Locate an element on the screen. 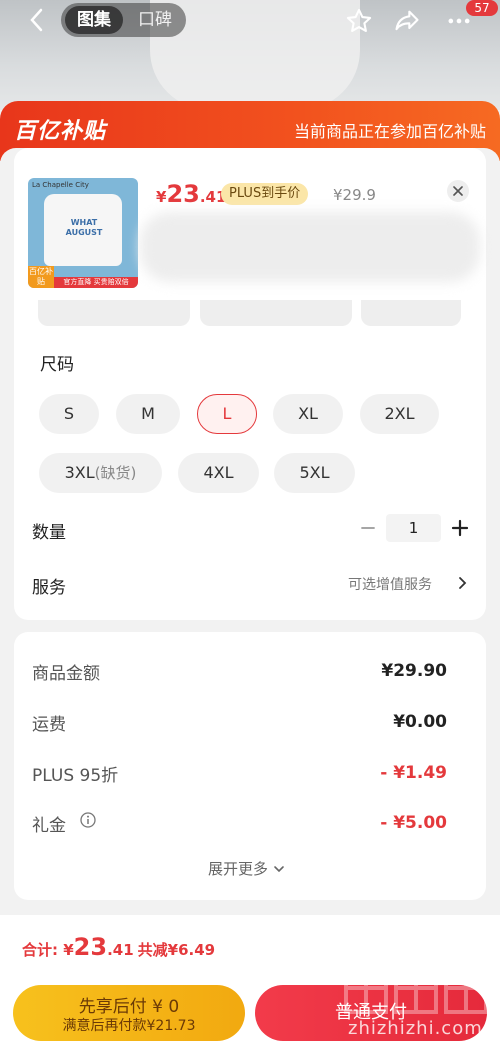 This screenshot has width=500, height=1046. plus-price-tag: PLUS到手价 is located at coordinates (265, 194).